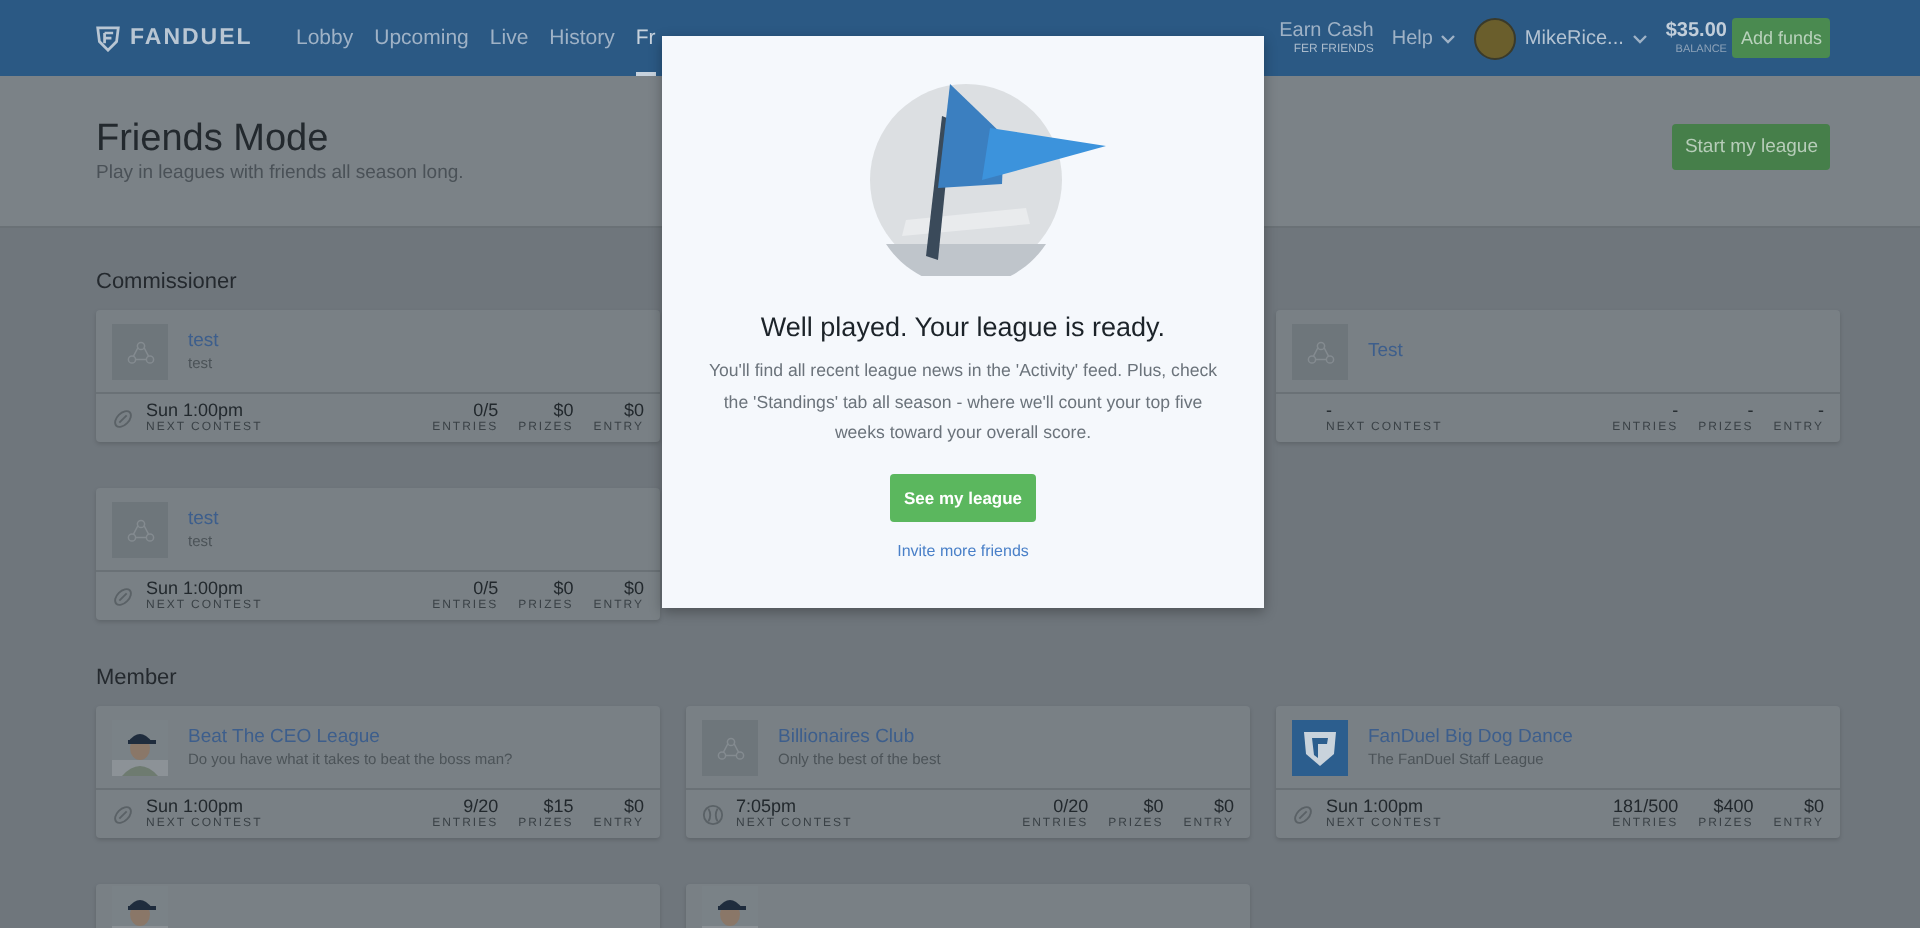 The height and width of the screenshot is (928, 1920). What do you see at coordinates (191, 38) in the screenshot?
I see `logo: FANDUEL` at bounding box center [191, 38].